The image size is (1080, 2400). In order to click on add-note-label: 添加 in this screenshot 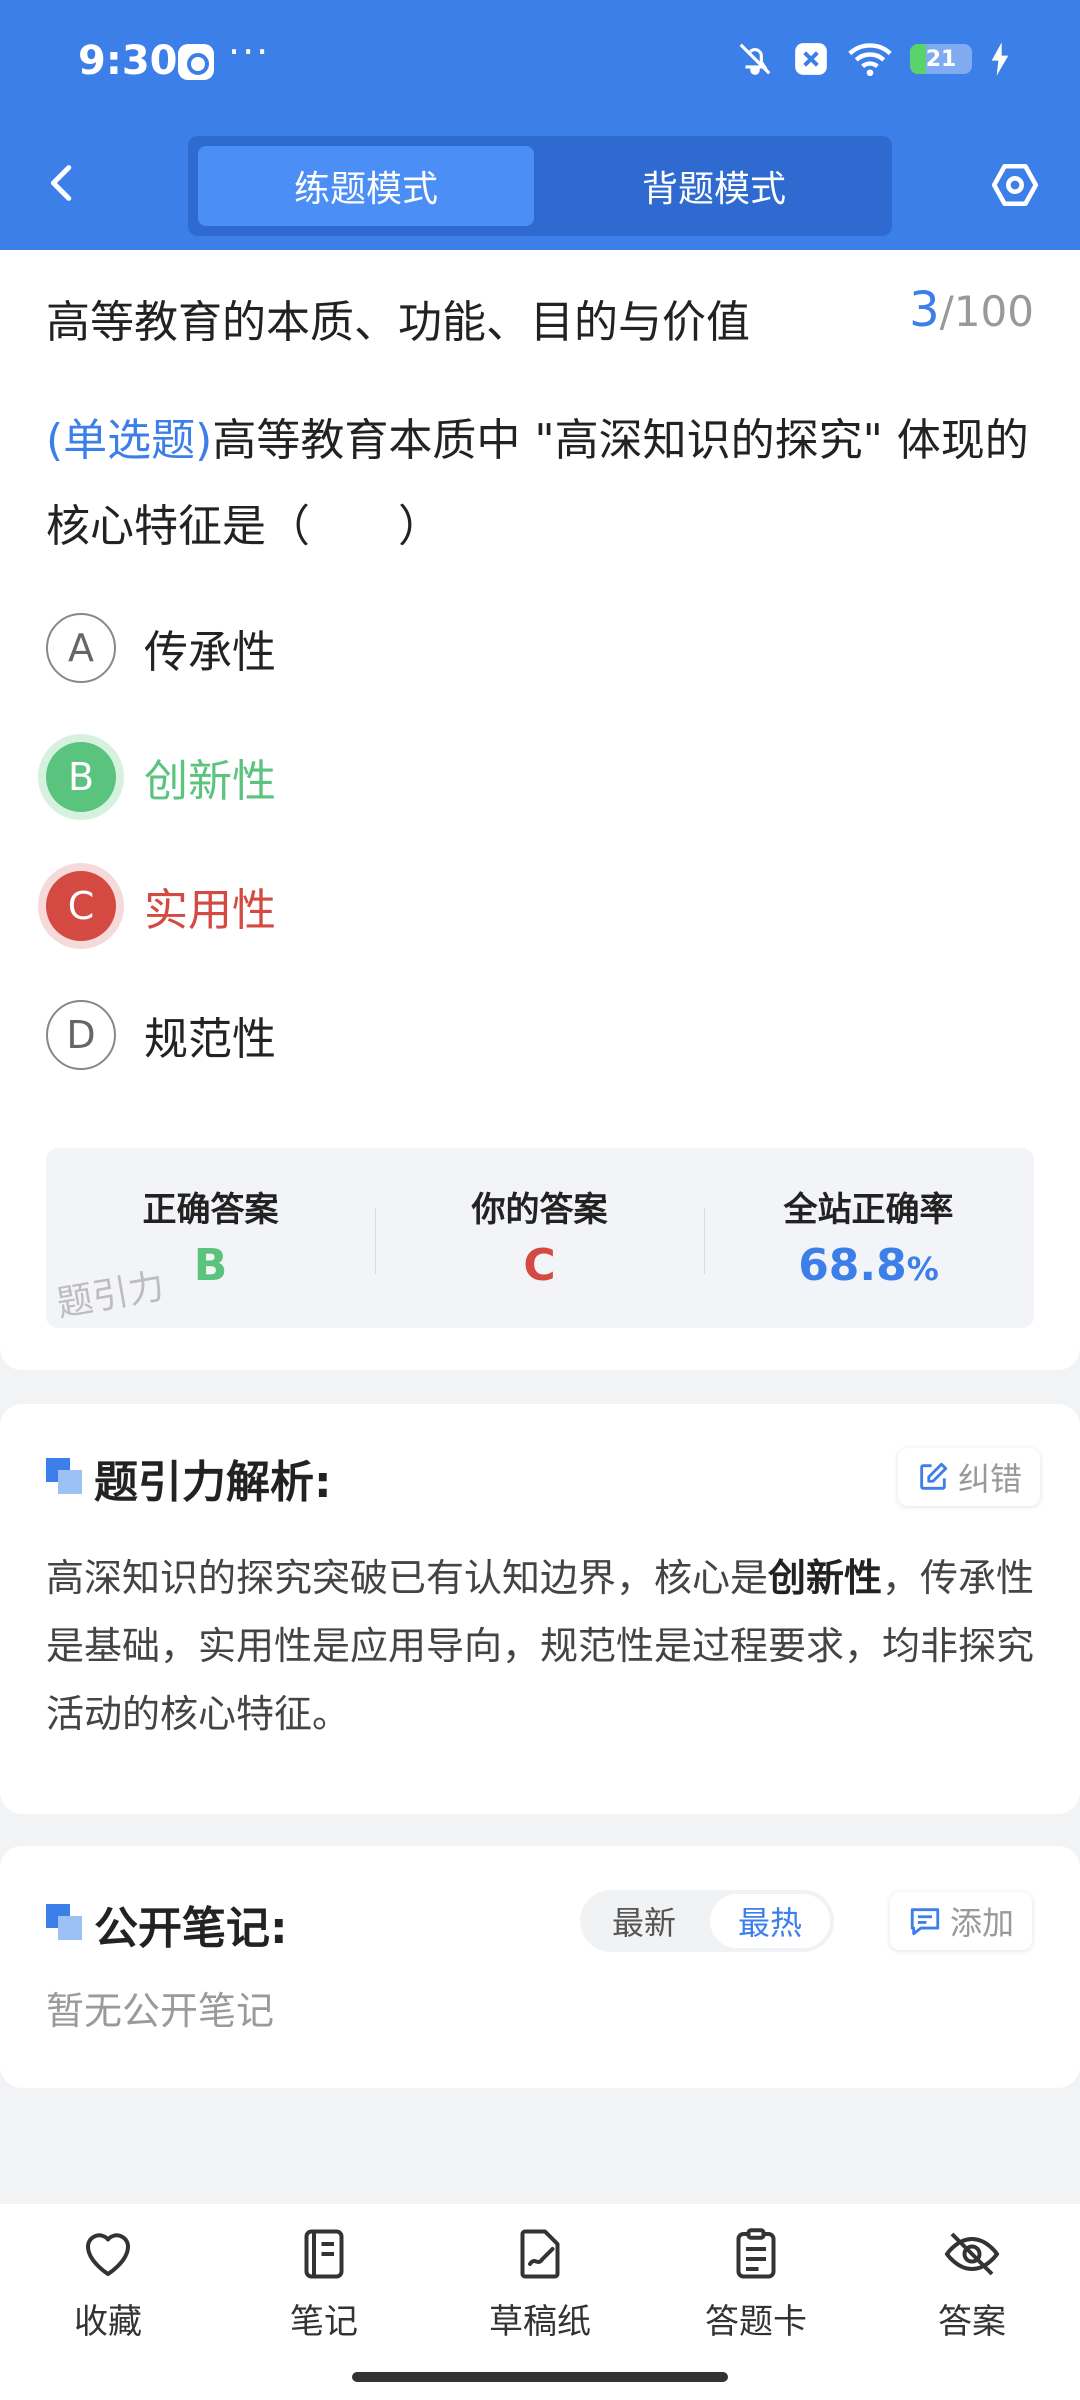, I will do `click(982, 1923)`.